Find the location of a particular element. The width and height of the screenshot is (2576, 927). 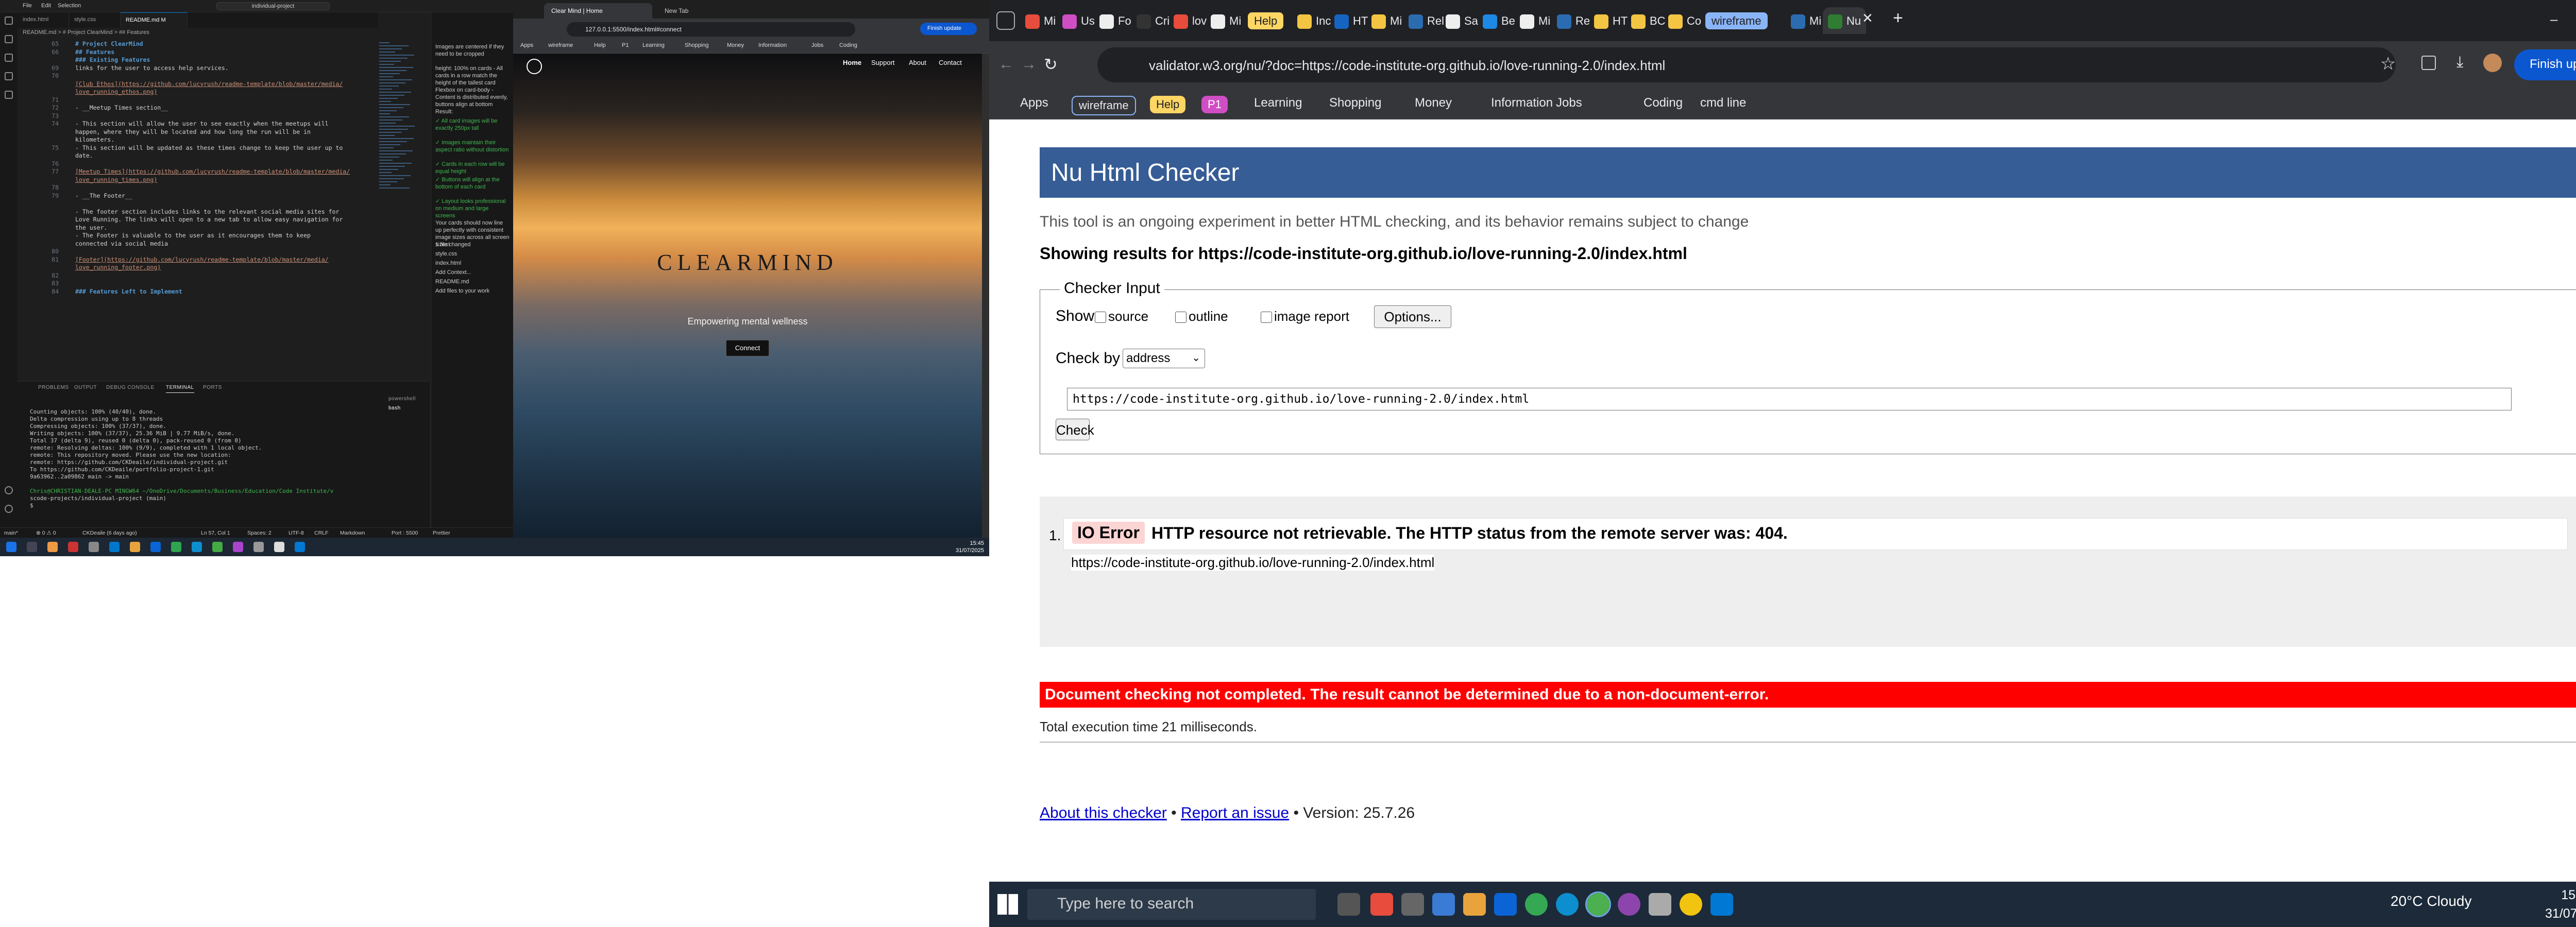

menu-file: File is located at coordinates (27, 6).